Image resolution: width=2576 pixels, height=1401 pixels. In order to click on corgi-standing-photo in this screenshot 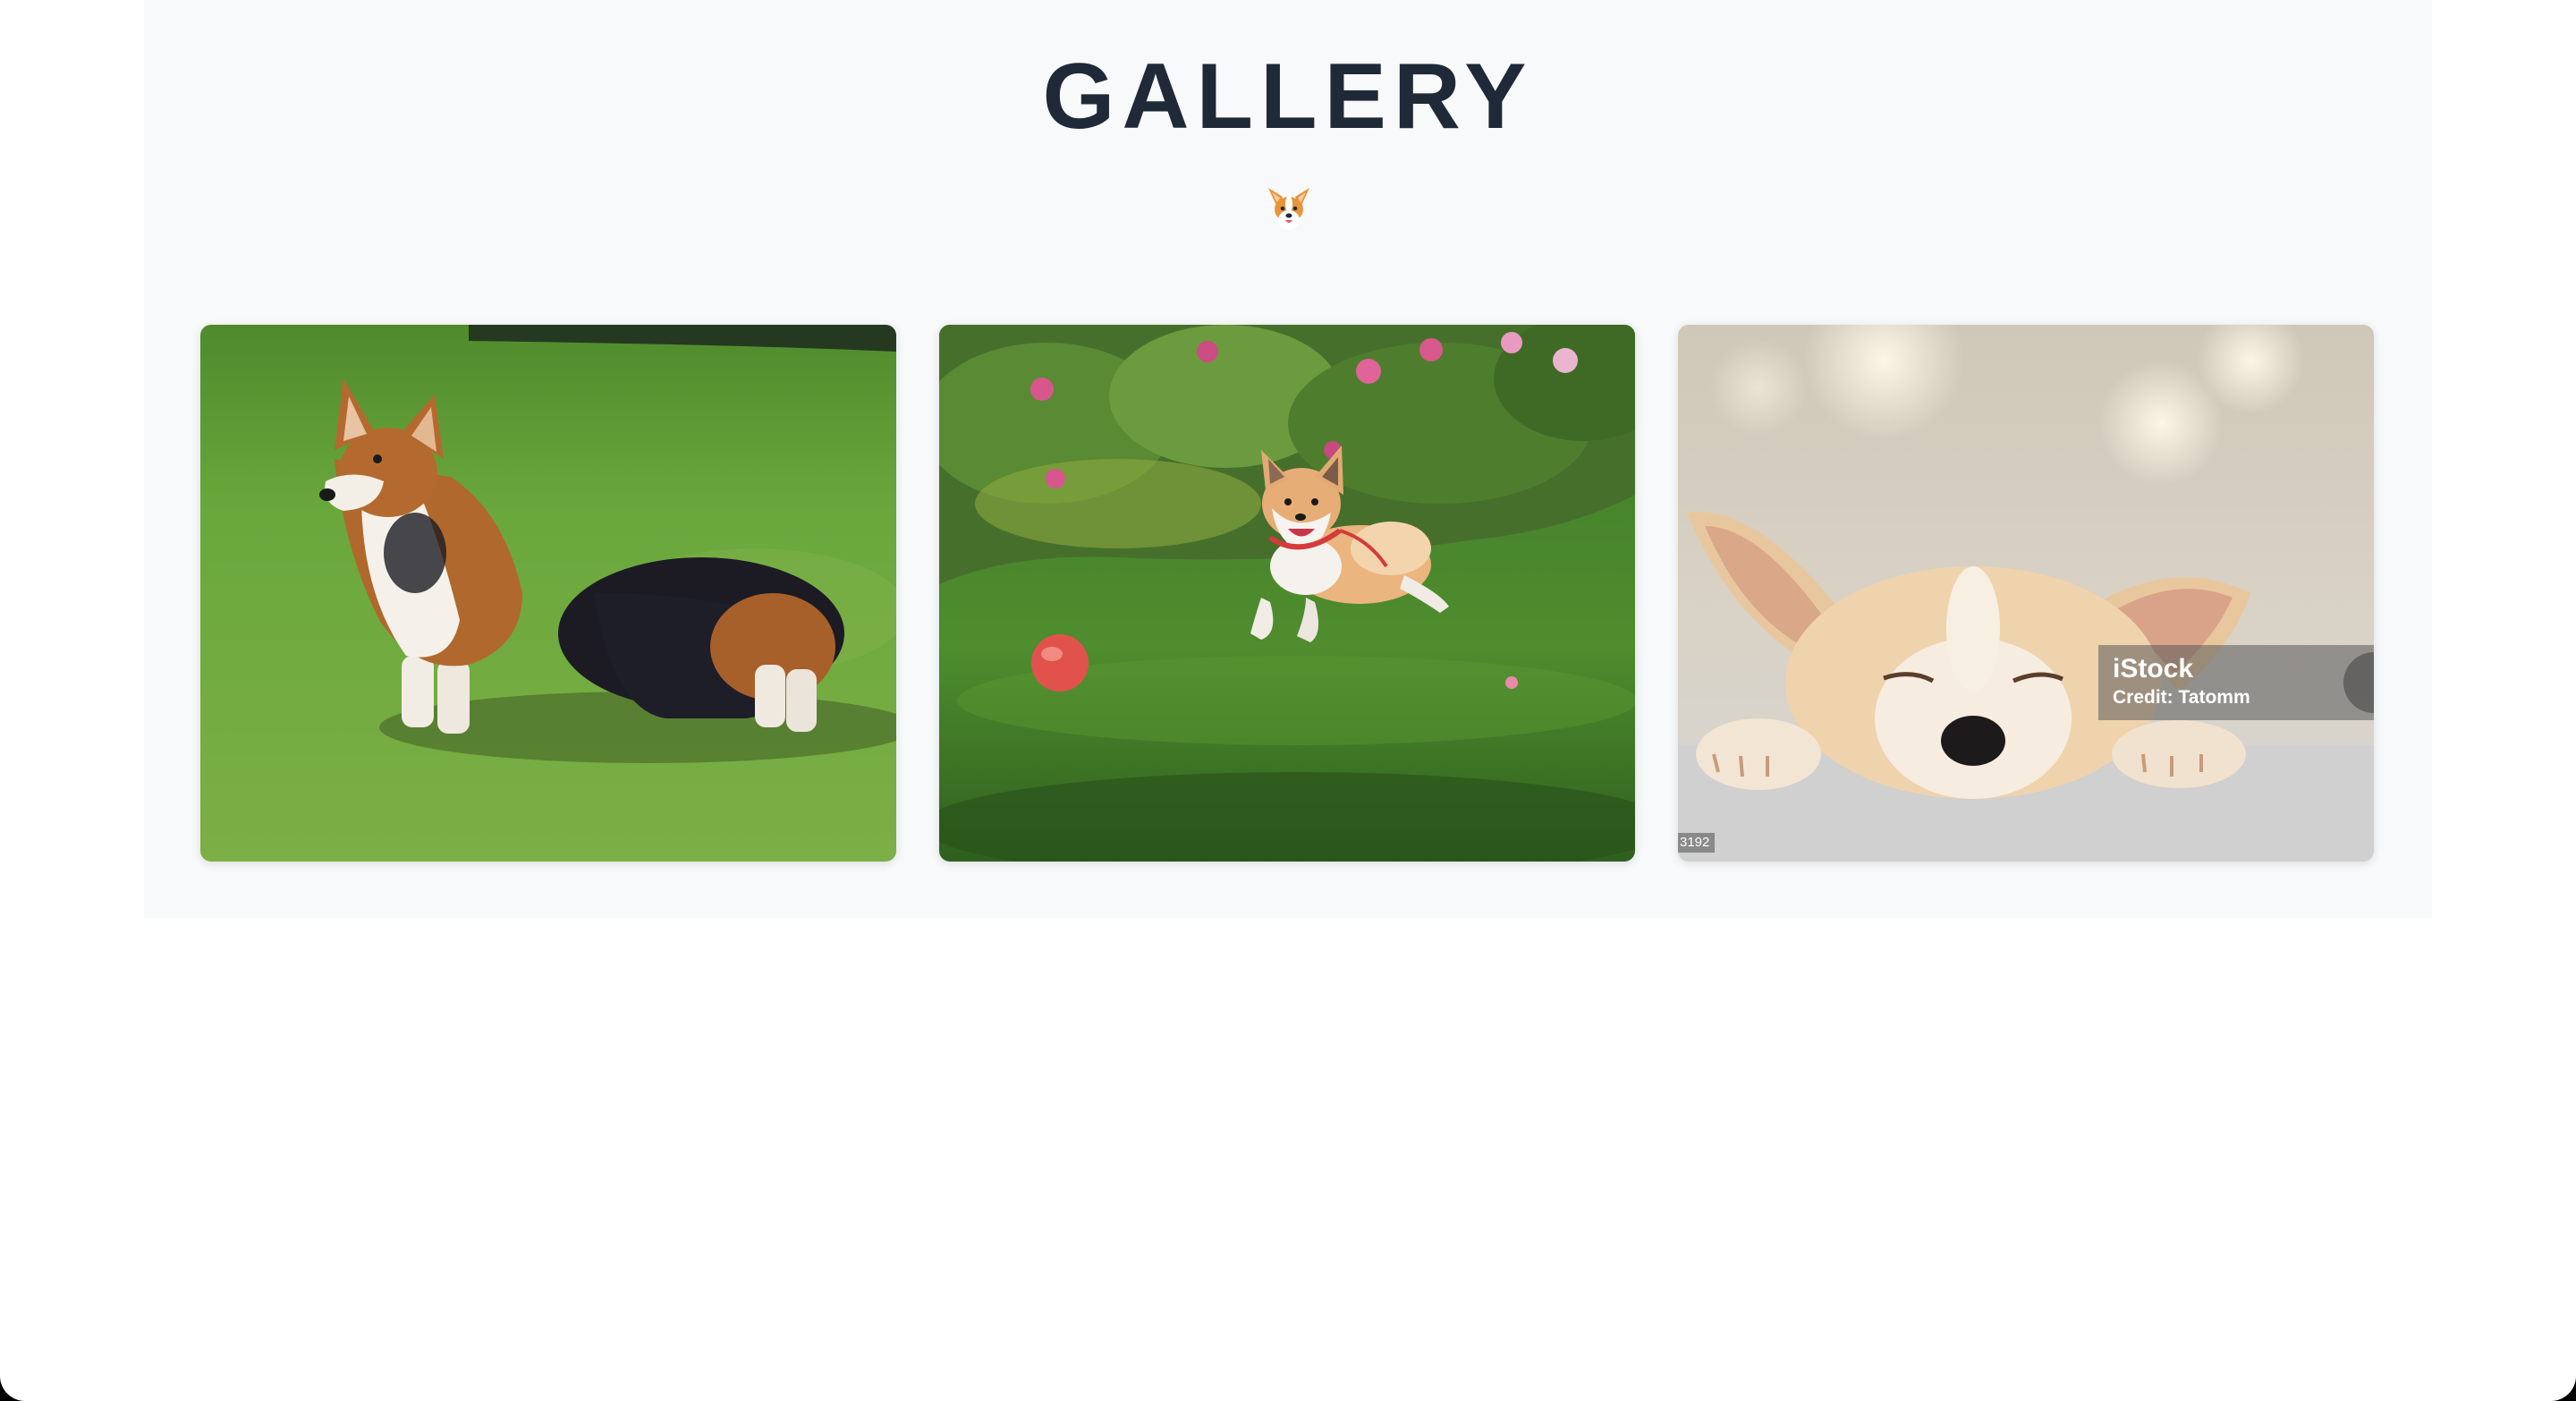, I will do `click(548, 593)`.